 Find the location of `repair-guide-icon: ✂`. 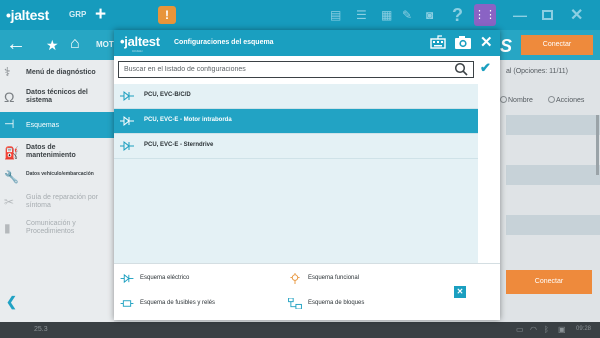

repair-guide-icon: ✂ is located at coordinates (9, 202).